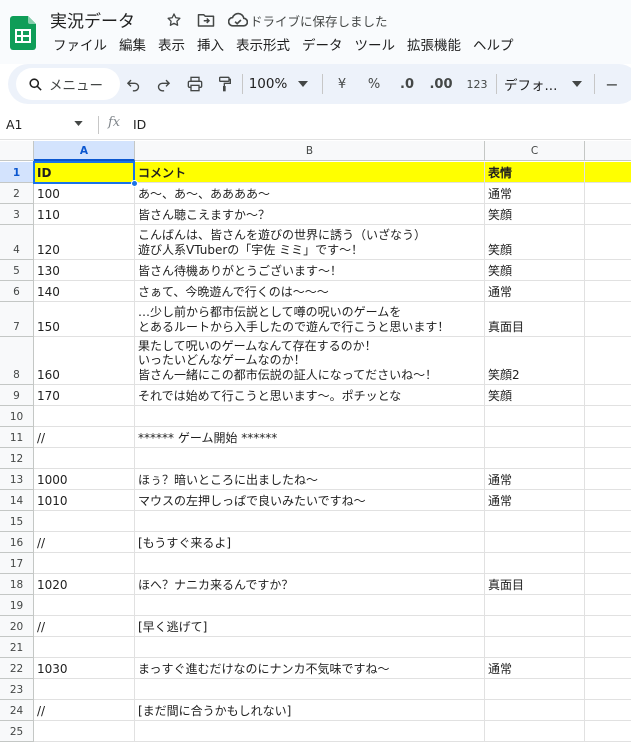  Describe the element at coordinates (374, 84) in the screenshot. I see `percent-format-button: %` at that location.